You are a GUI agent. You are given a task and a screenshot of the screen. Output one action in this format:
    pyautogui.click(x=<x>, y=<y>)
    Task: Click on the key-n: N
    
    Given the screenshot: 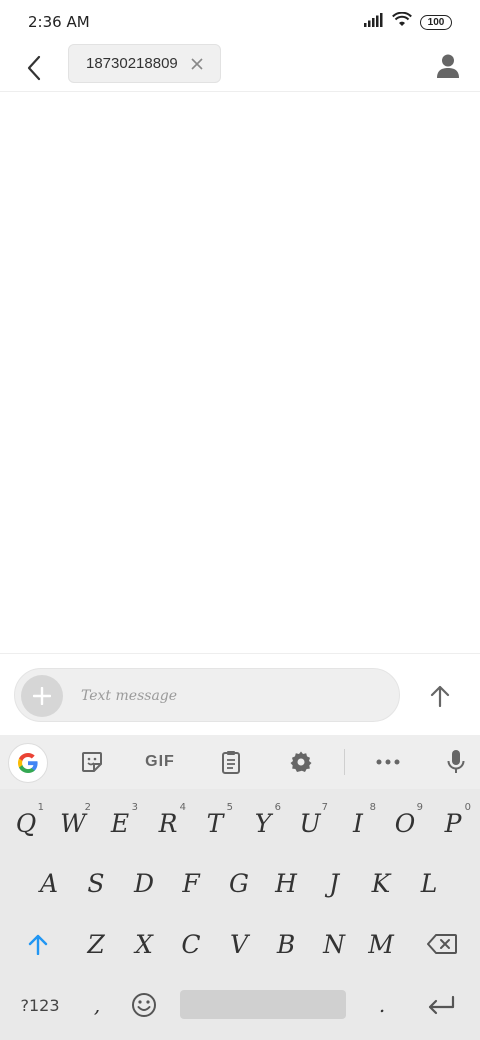 What is the action you would take?
    pyautogui.click(x=334, y=944)
    